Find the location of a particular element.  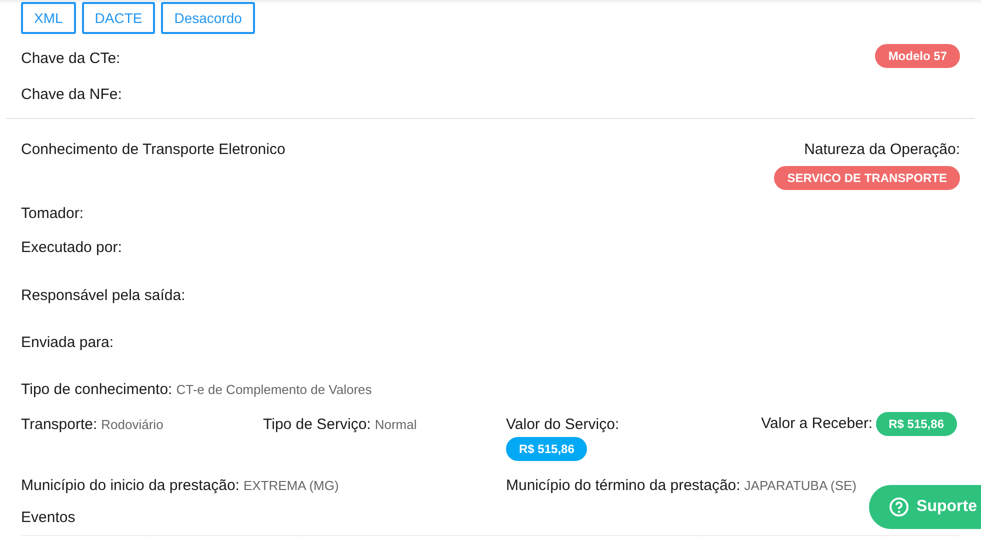

field-label: Valor do Serviço: is located at coordinates (563, 425).